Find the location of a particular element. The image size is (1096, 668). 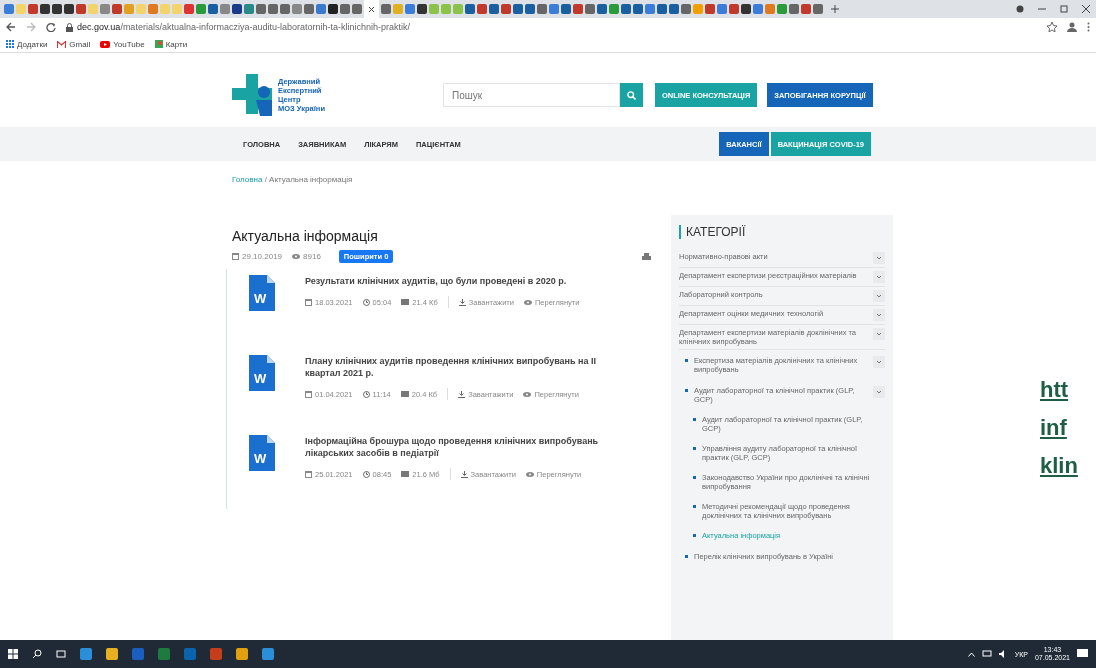

back-icon is located at coordinates (11, 27).